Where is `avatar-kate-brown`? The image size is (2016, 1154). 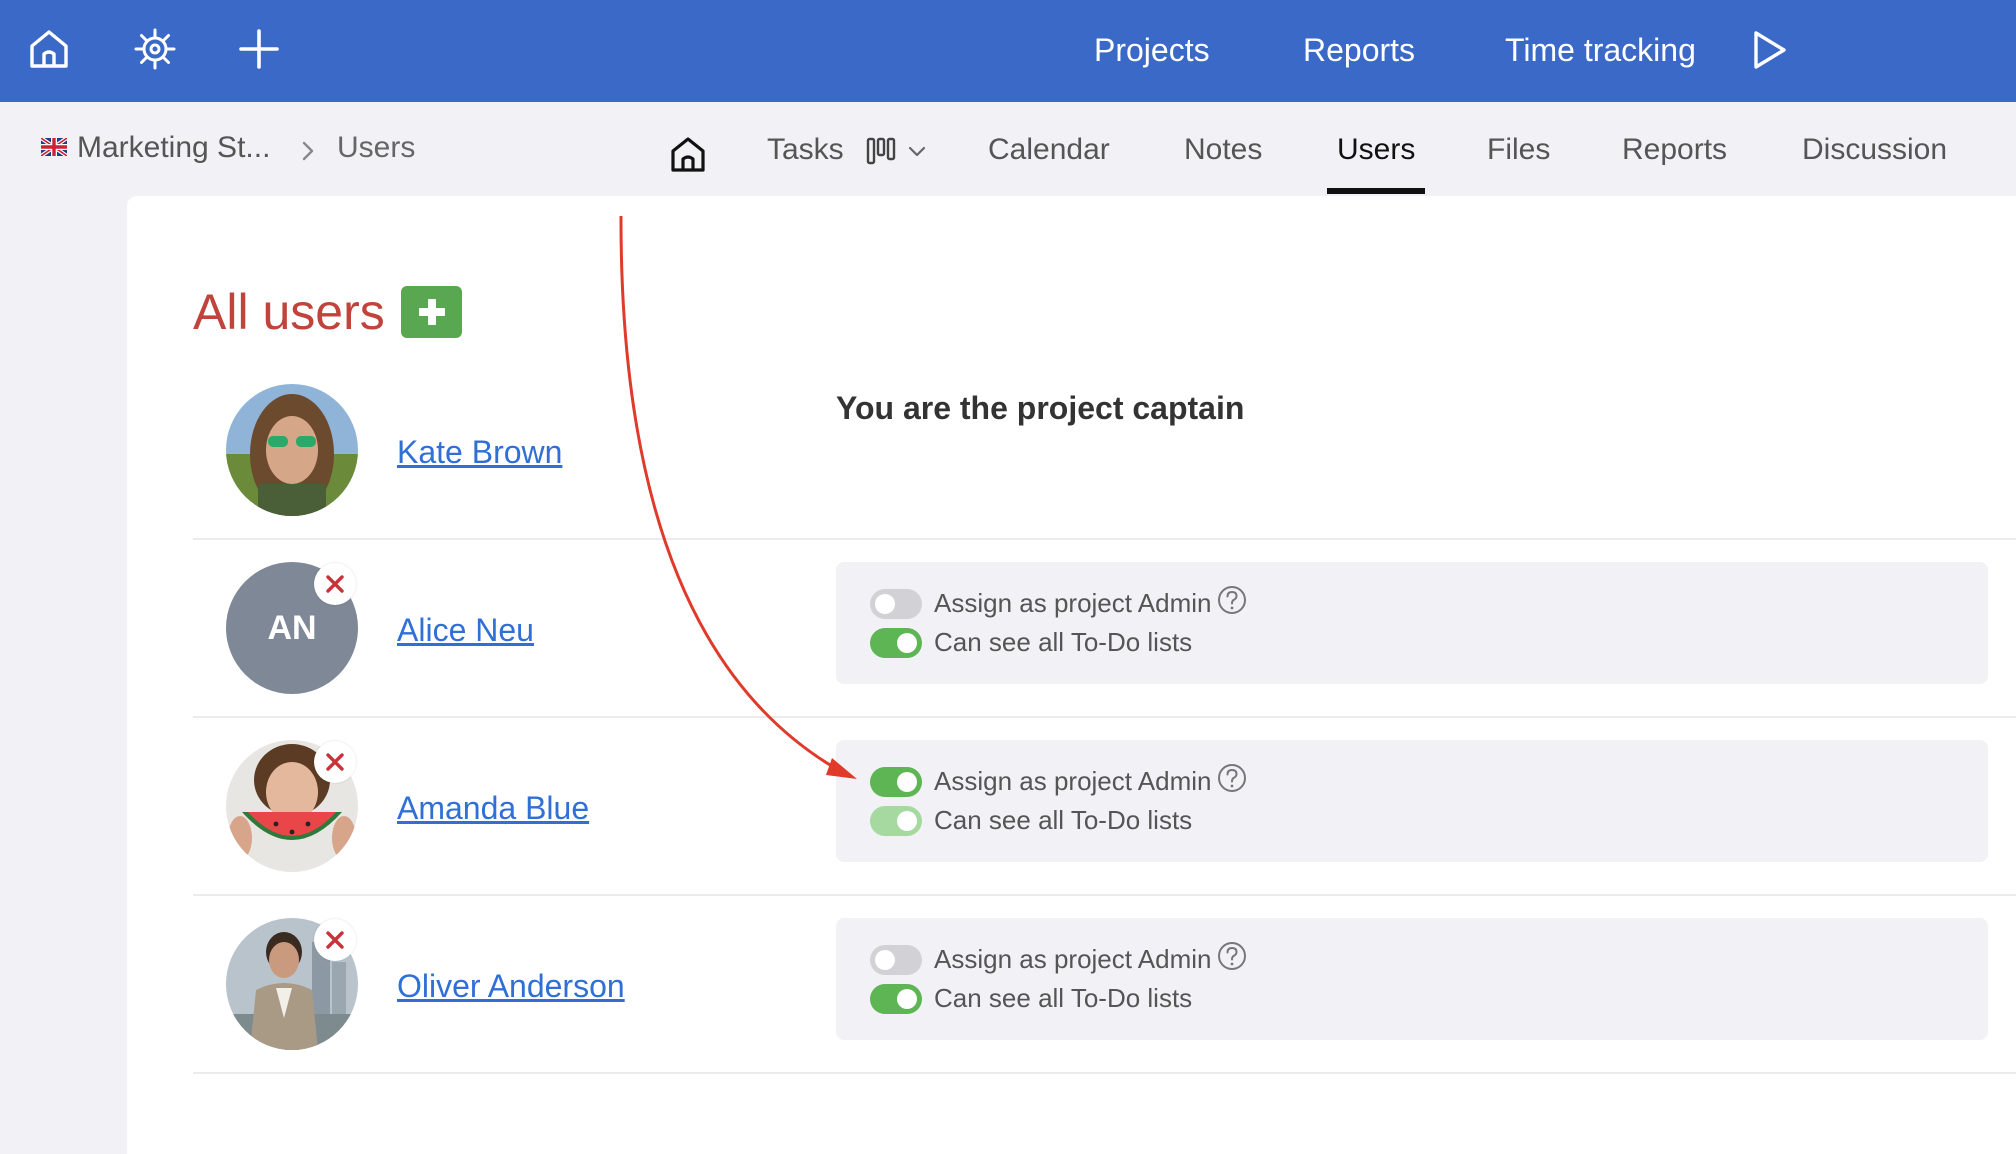
avatar-kate-brown is located at coordinates (292, 450).